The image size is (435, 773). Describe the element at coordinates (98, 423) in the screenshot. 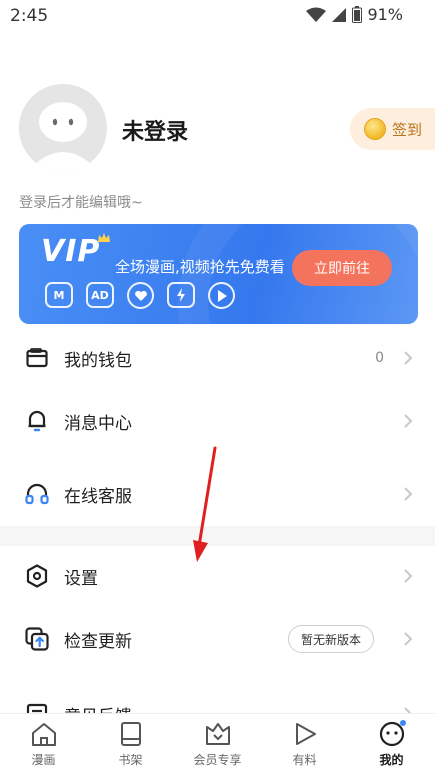

I see `messages-label: 消息中心` at that location.